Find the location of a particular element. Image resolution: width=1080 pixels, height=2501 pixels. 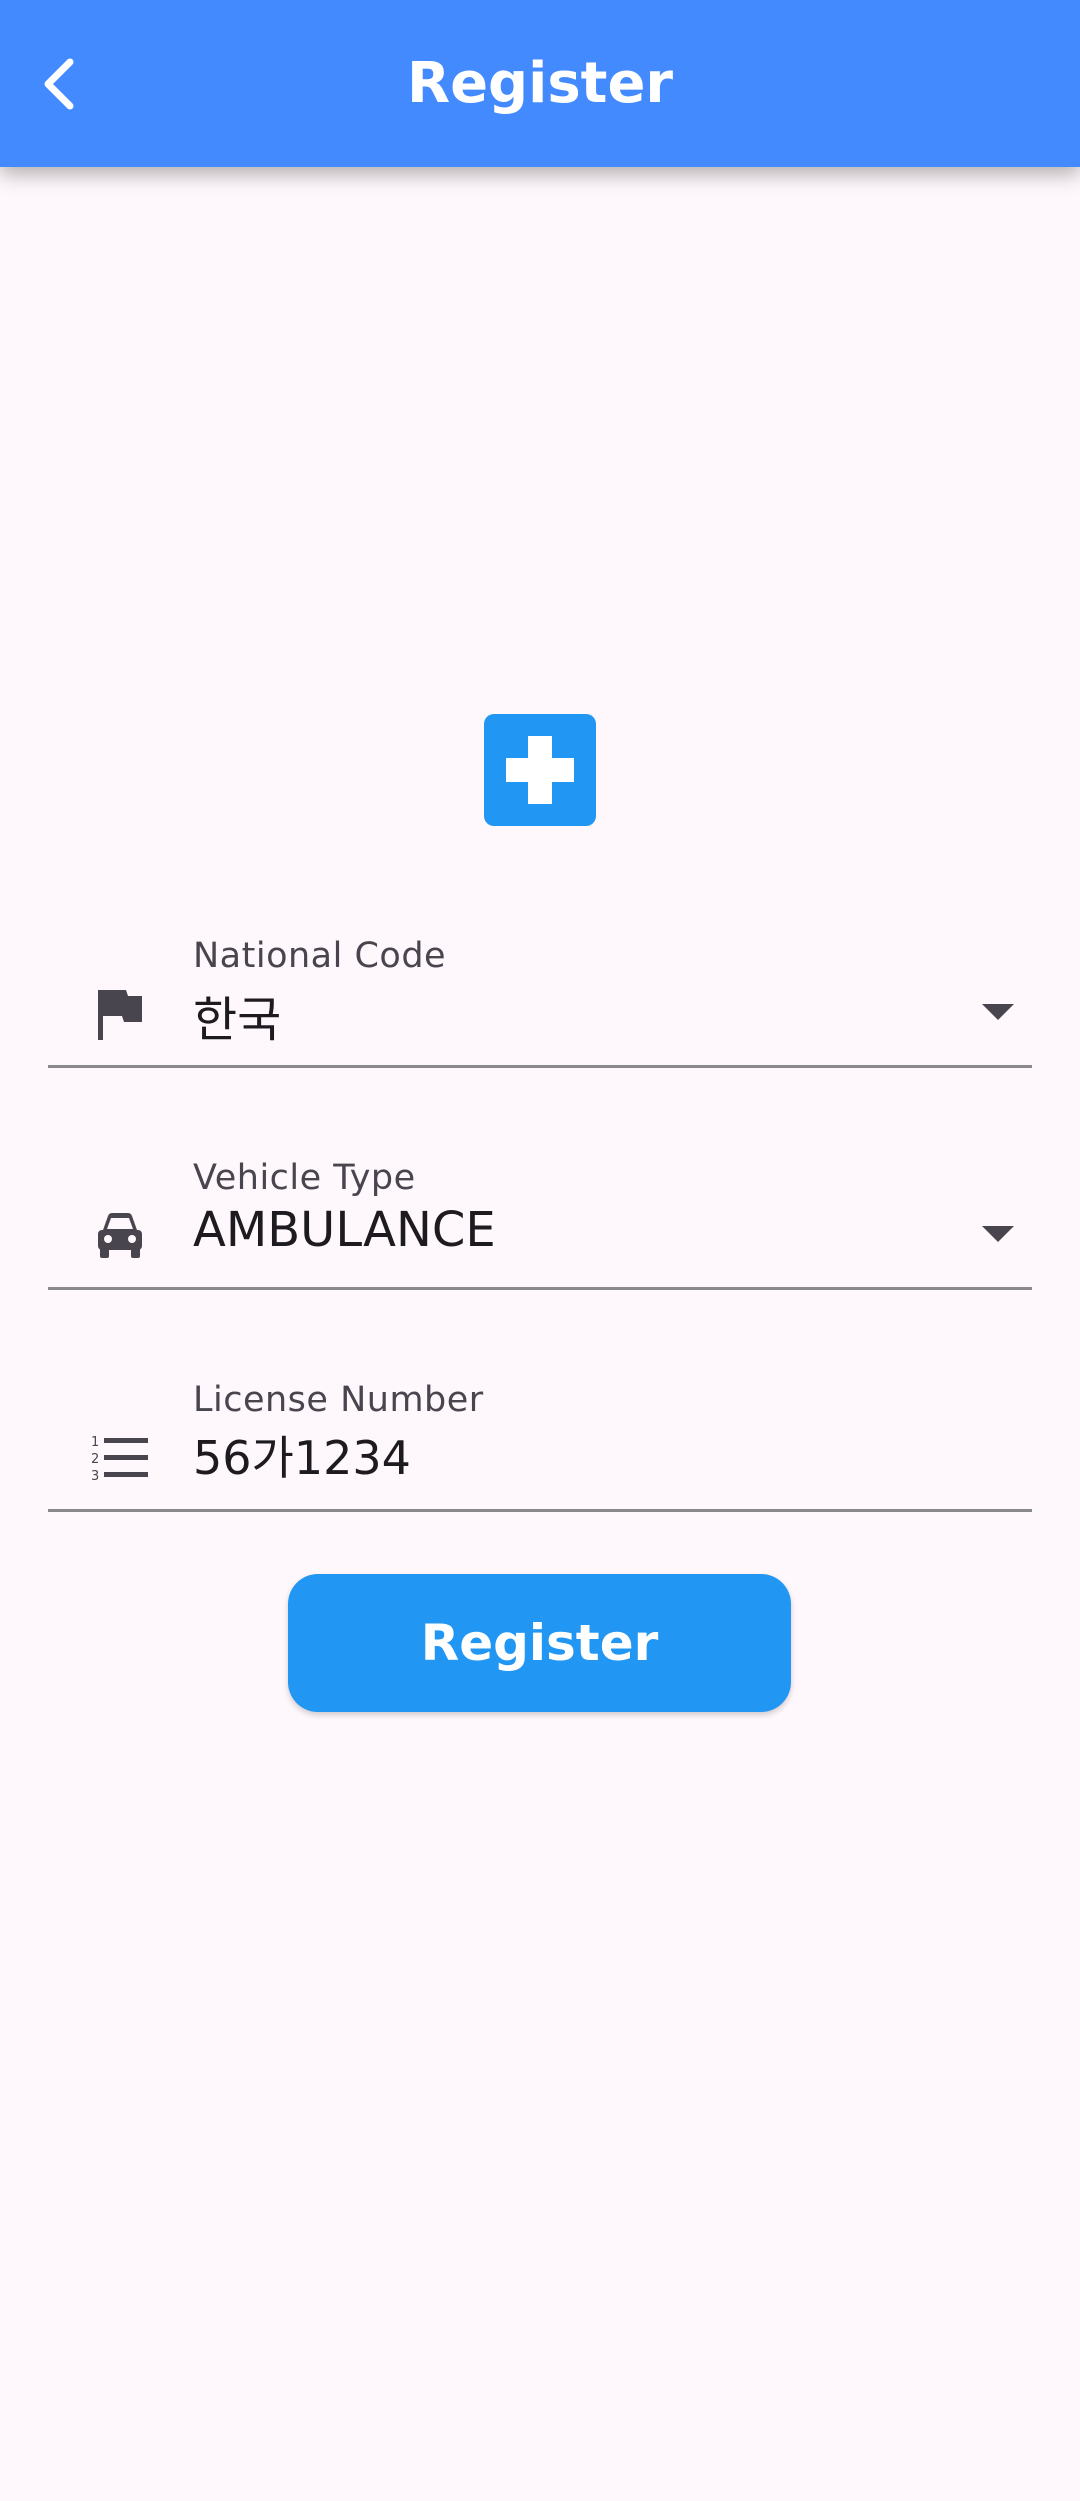

license-number-label: License Number is located at coordinates (338, 1400).